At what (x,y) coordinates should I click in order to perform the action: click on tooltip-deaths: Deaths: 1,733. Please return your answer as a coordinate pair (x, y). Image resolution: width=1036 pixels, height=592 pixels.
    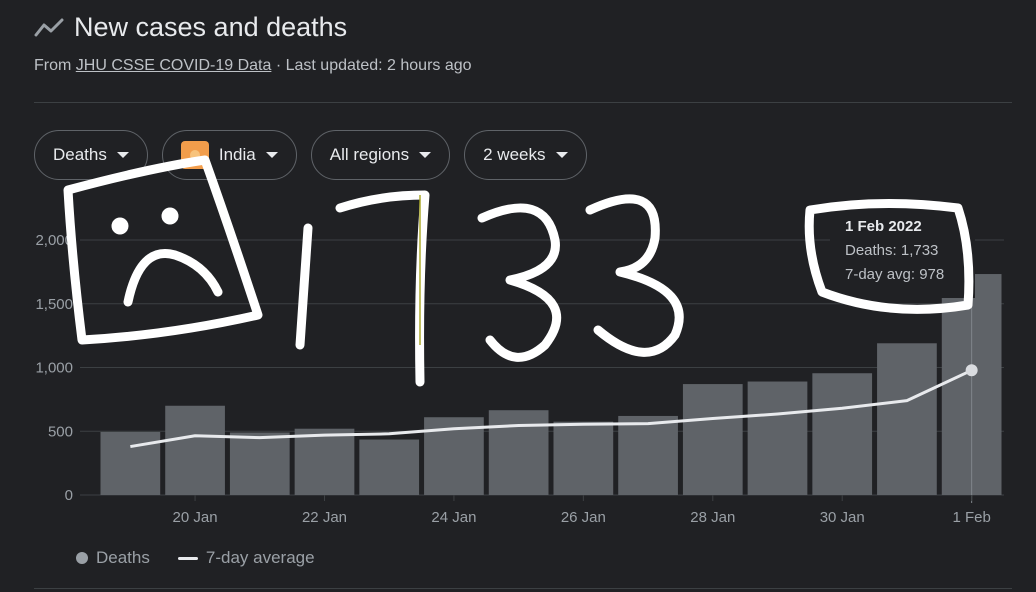
    Looking at the image, I should click on (892, 250).